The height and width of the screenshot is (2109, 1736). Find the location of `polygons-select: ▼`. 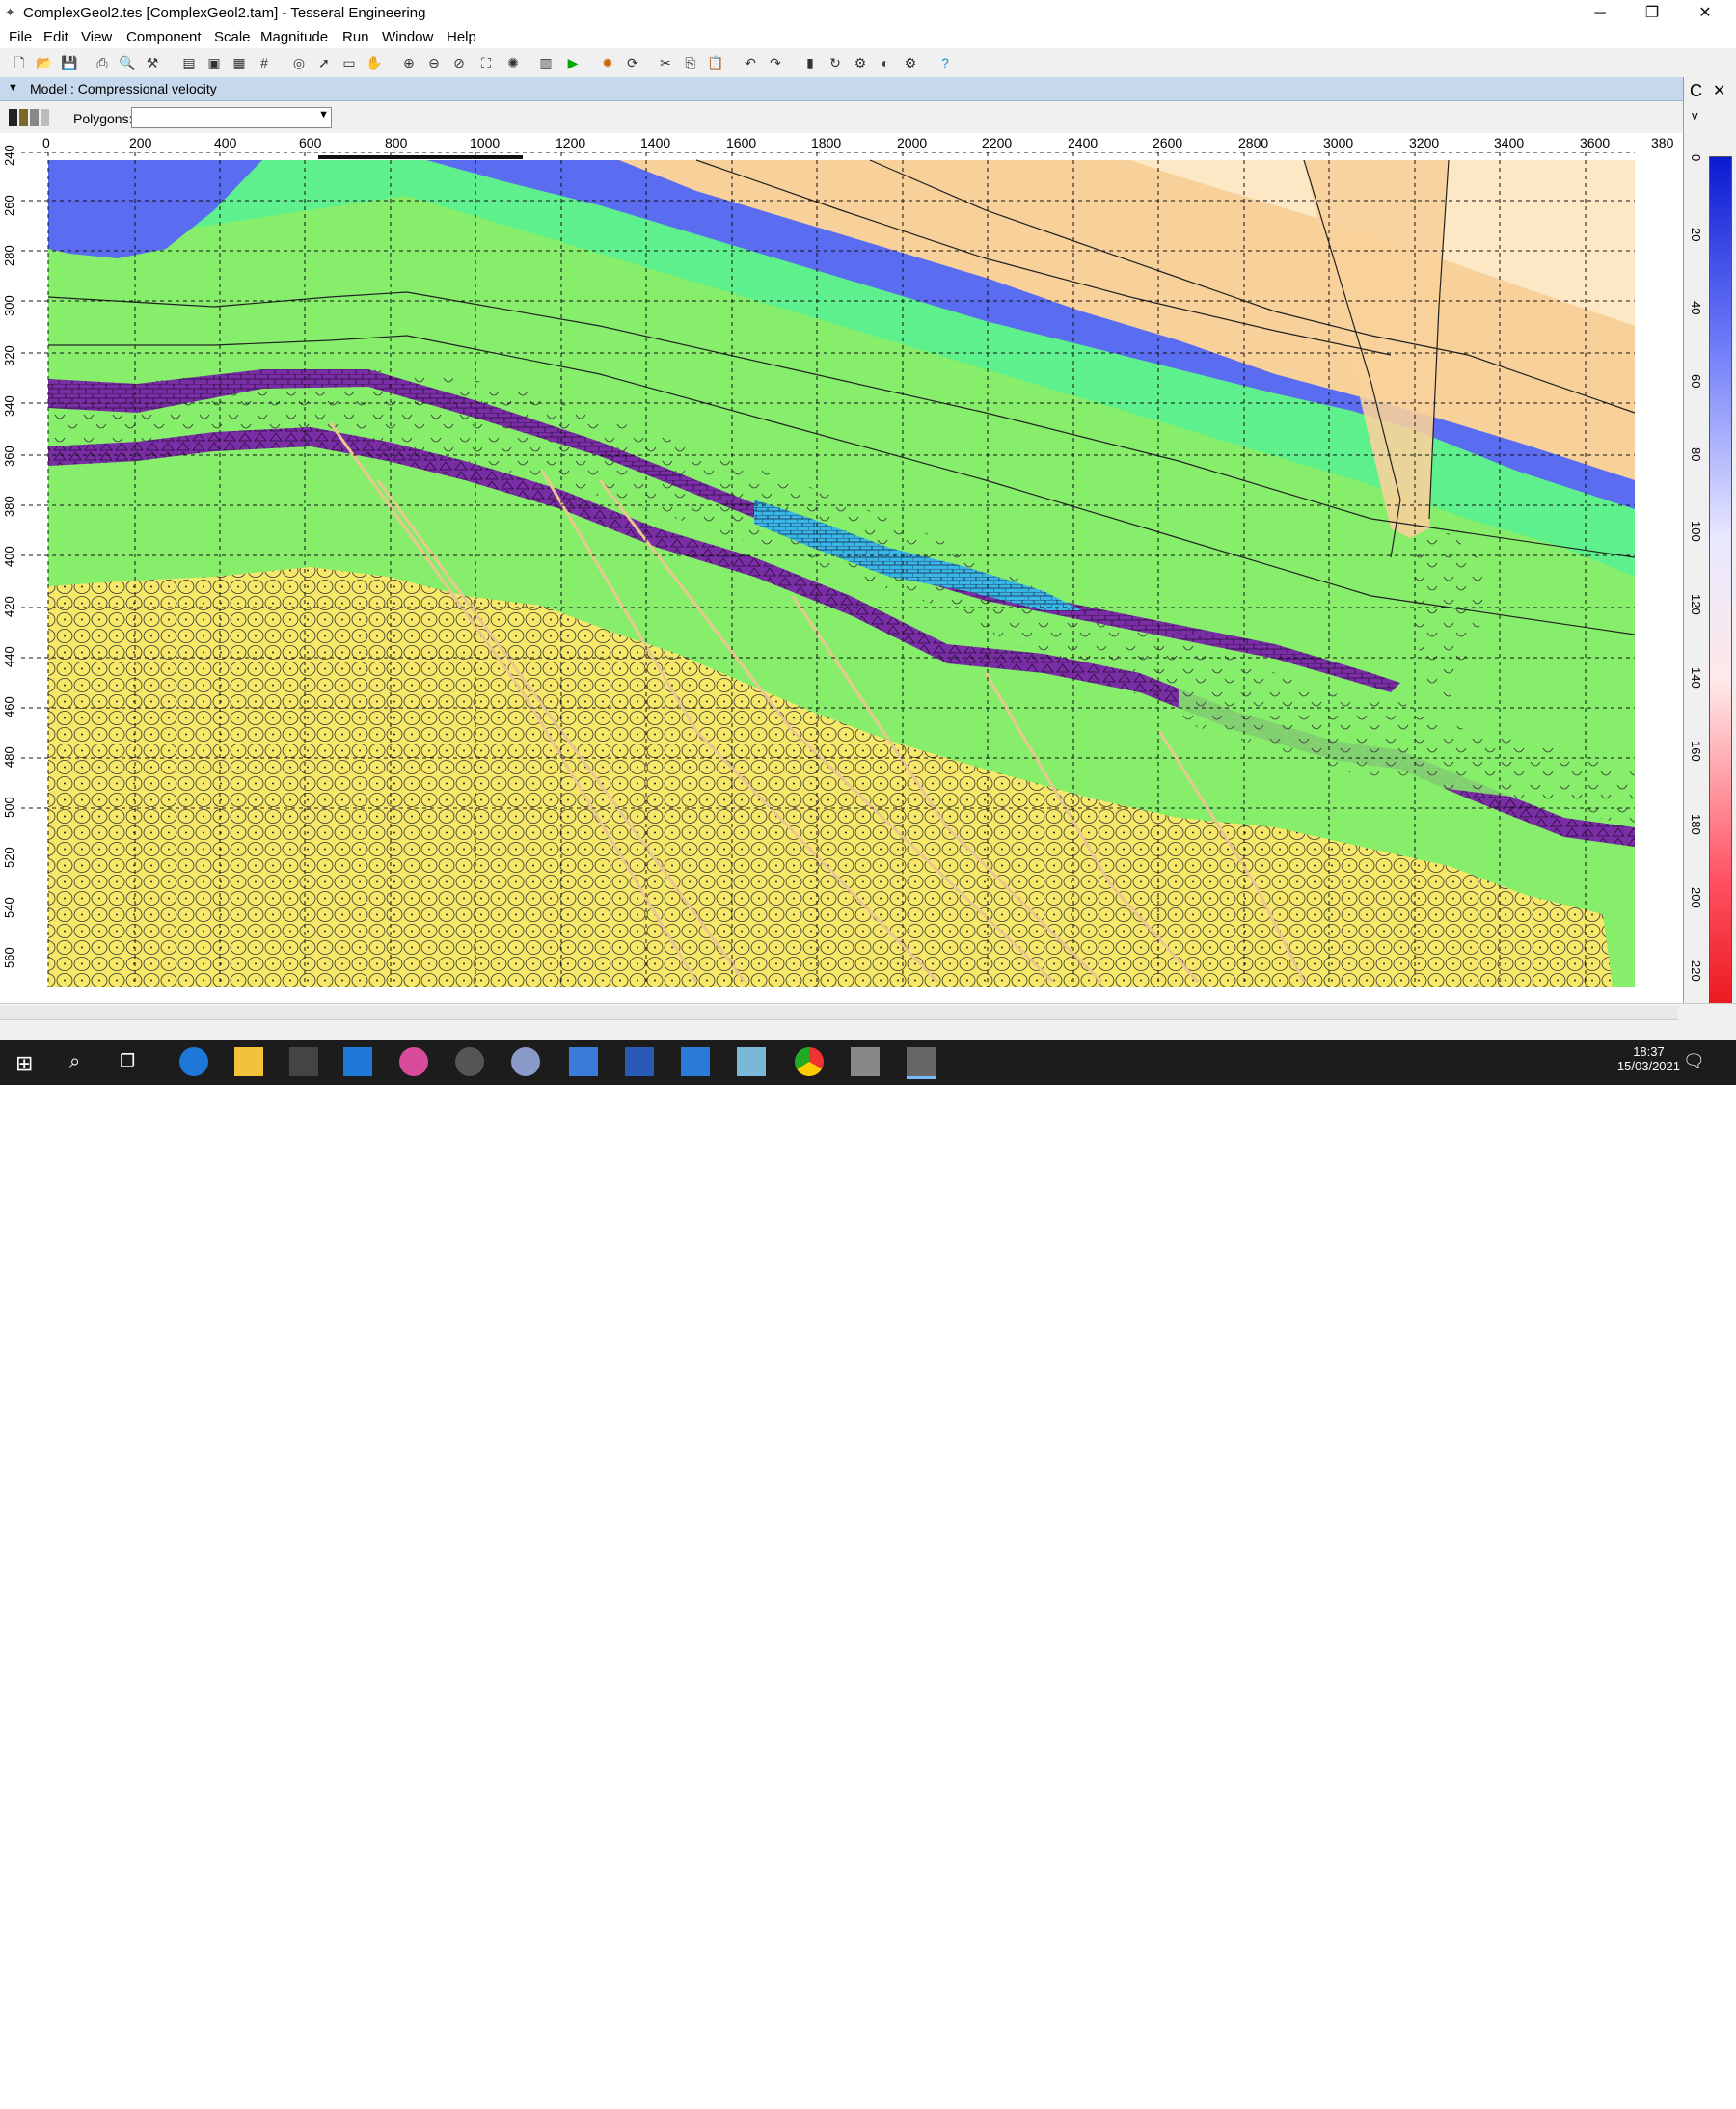

polygons-select: ▼ is located at coordinates (231, 117).